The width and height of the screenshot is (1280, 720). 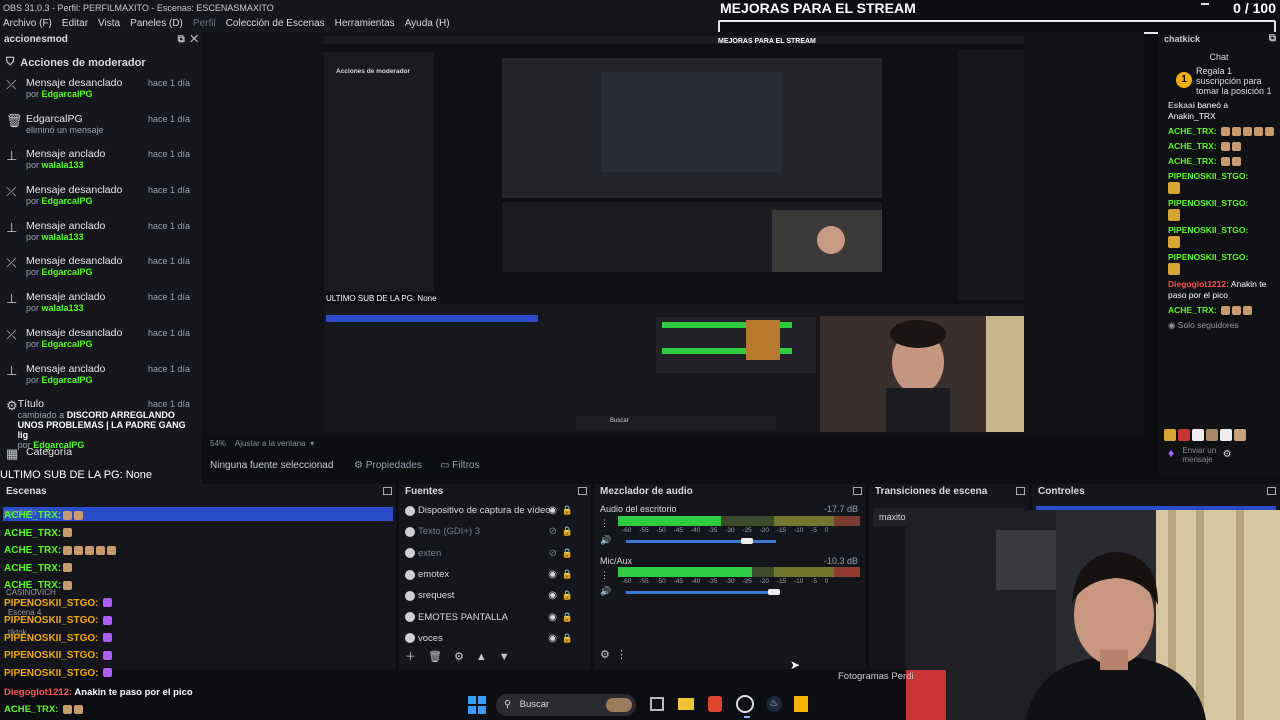 I want to click on menu-edit: Editar, so click(x=75, y=24).